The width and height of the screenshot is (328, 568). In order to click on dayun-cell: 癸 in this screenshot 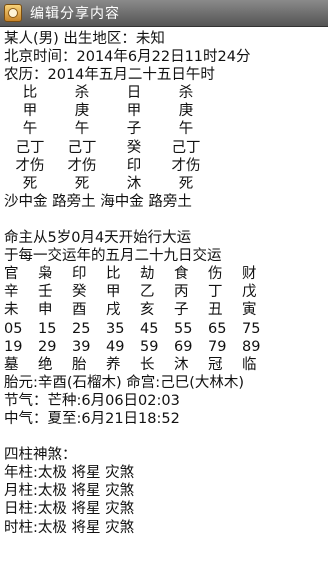, I will do `click(79, 292)`.